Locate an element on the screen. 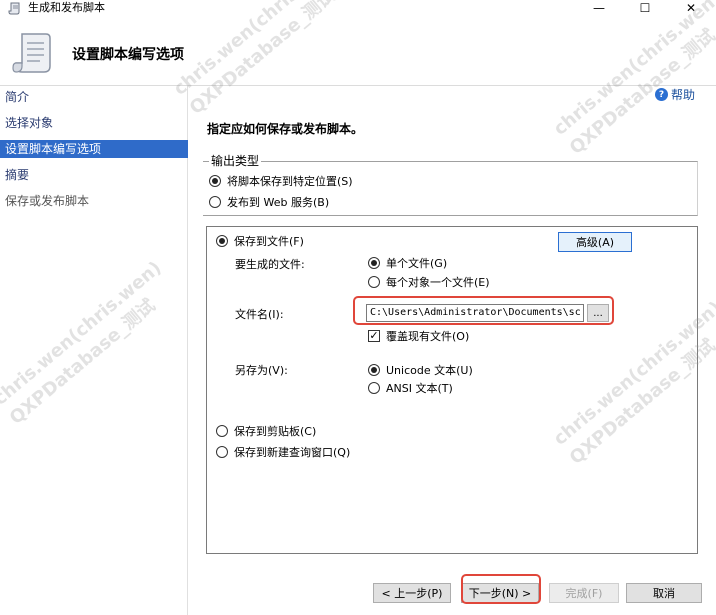  finish-button: 完成(F) is located at coordinates (584, 593).